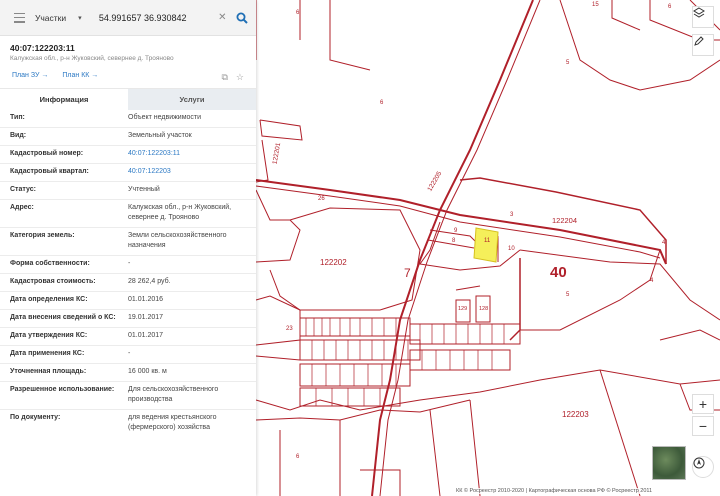 This screenshot has height=496, width=720. Describe the element at coordinates (224, 77) in the screenshot. I see `zoom-to-object-icon: ⧉` at that location.